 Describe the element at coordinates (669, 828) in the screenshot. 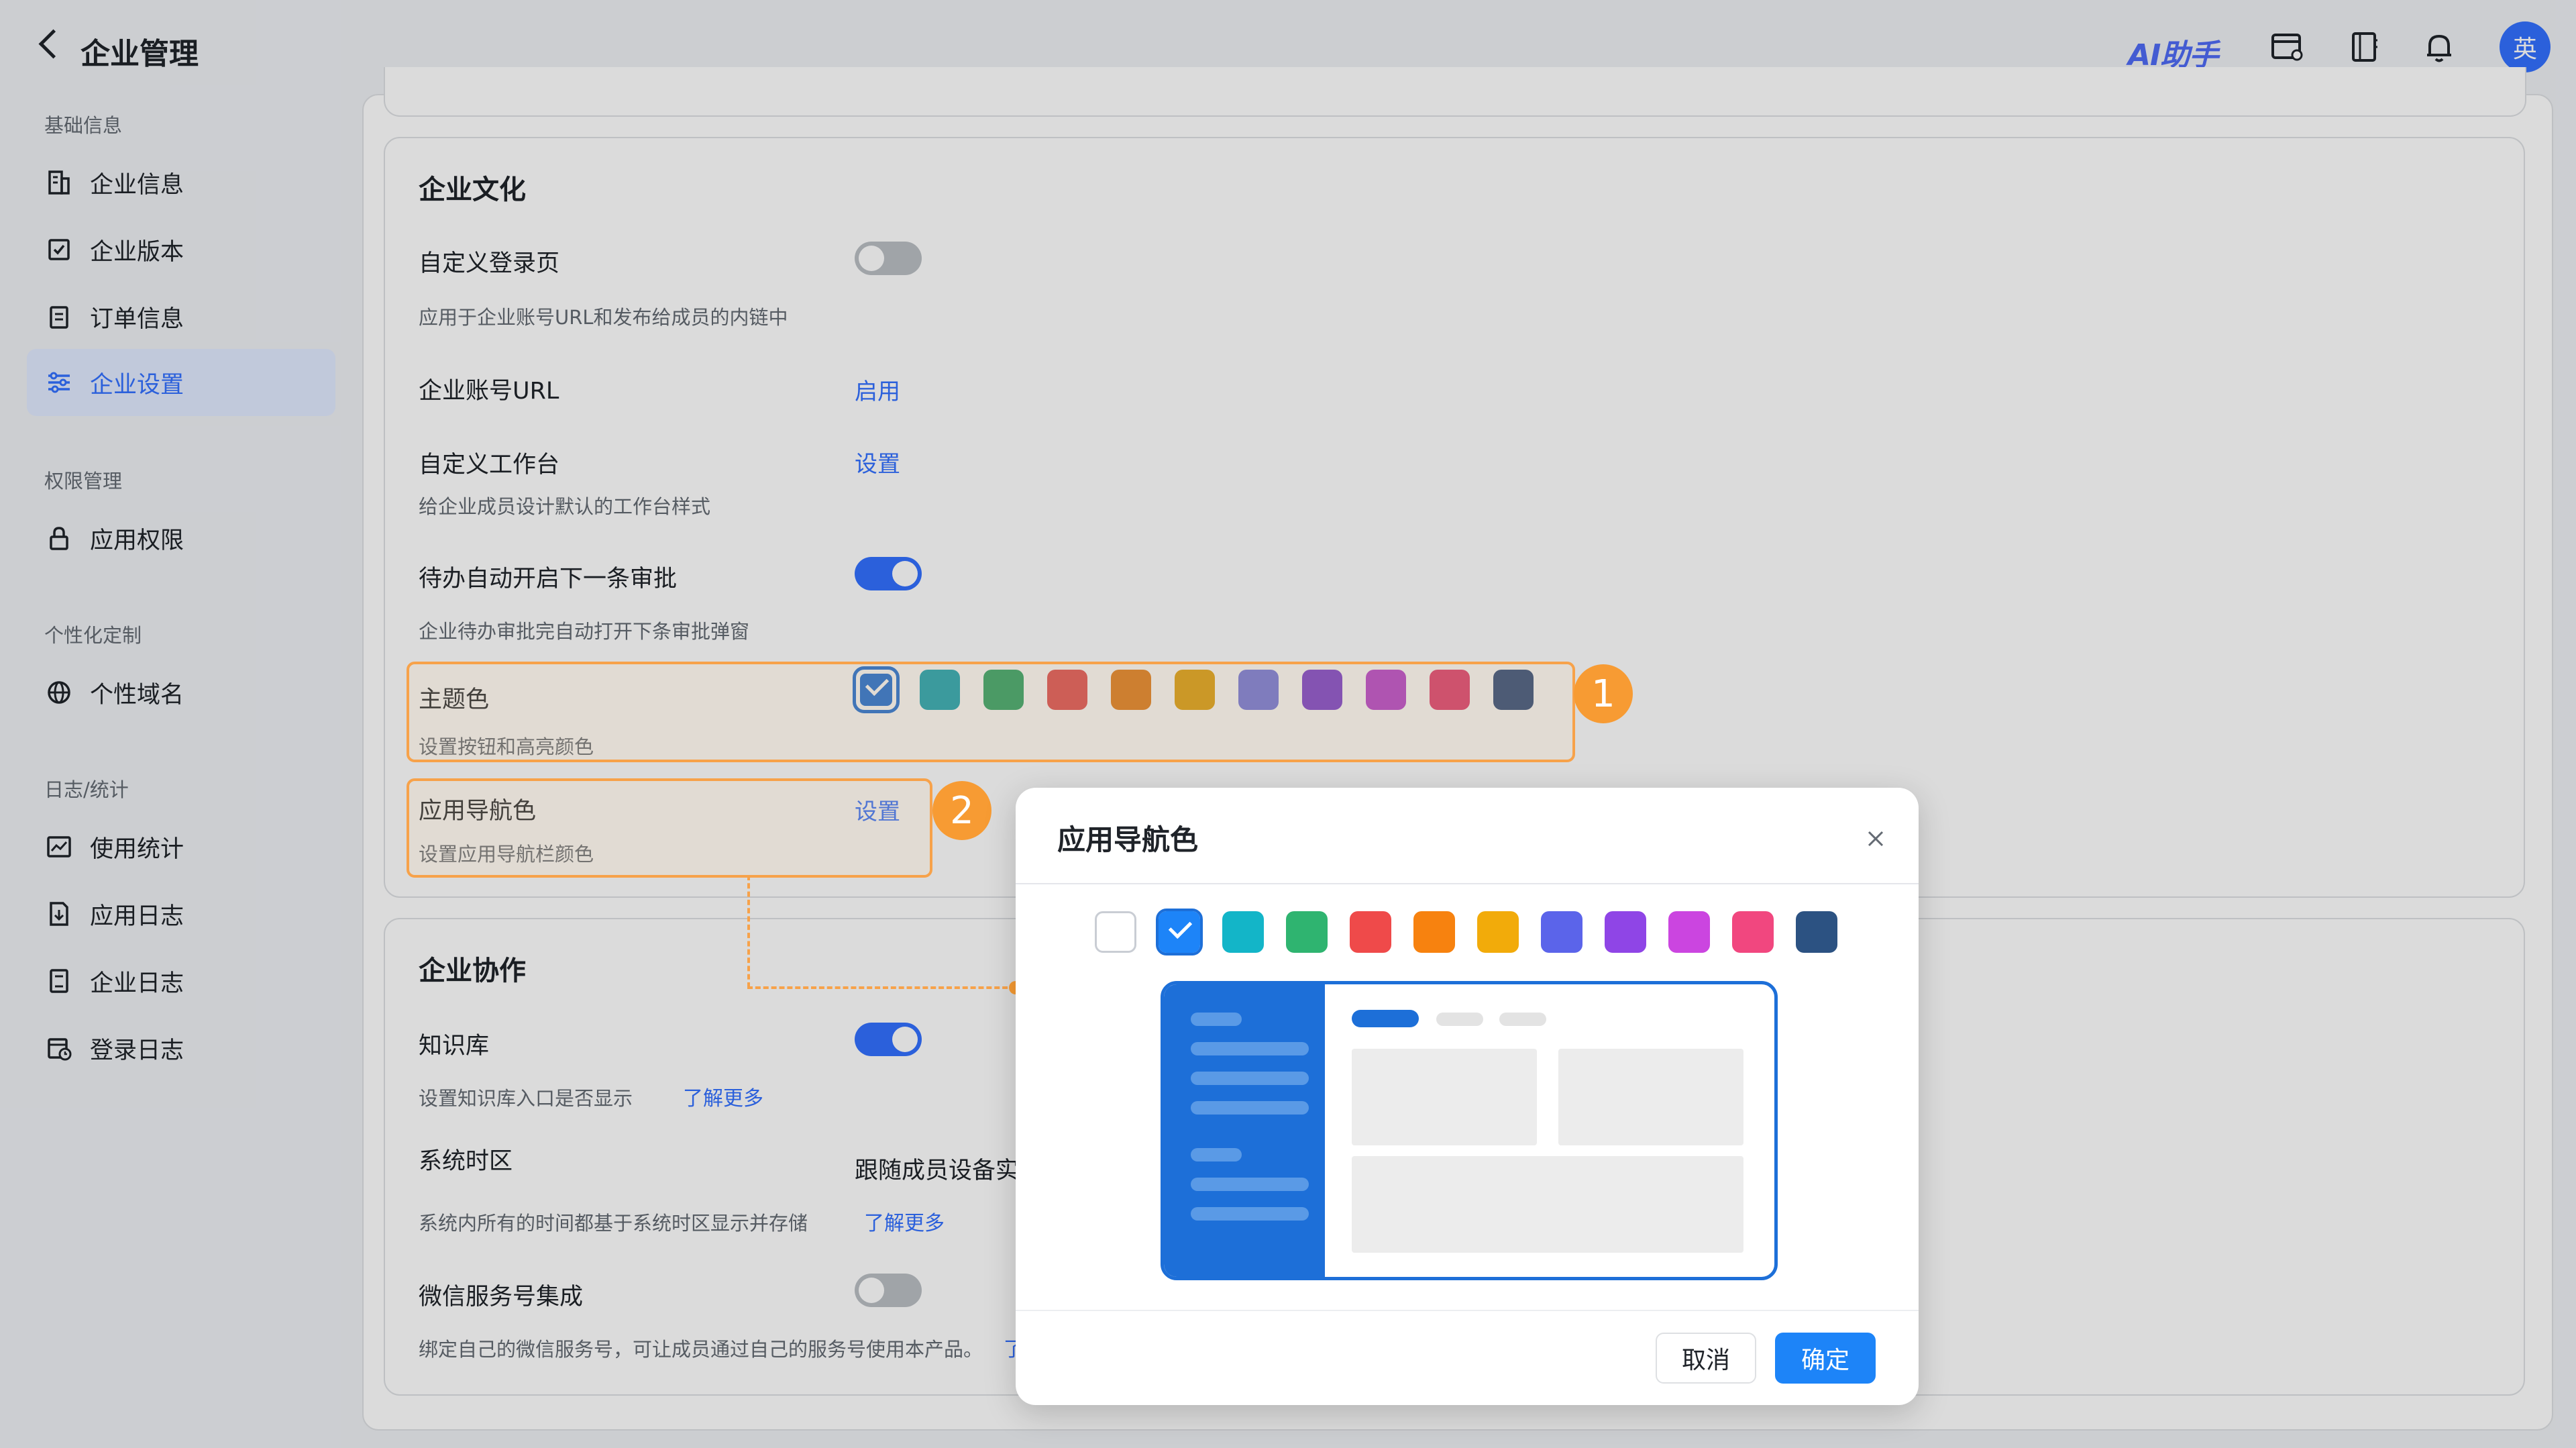

I see `app-nav-color-highlight` at that location.